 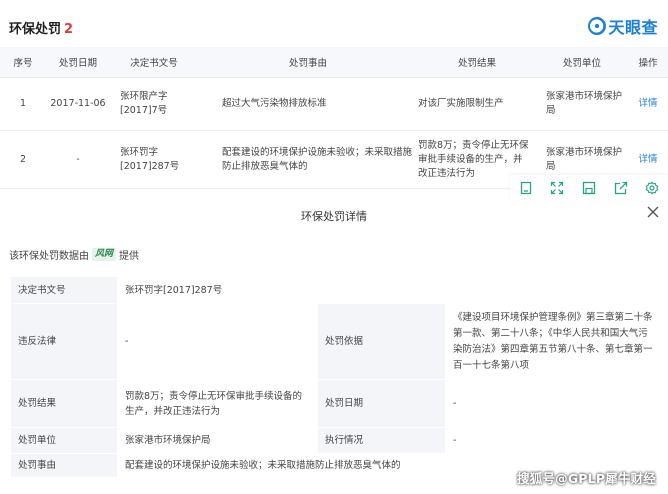 I want to click on tianyancha-logo-icon, so click(x=597, y=26).